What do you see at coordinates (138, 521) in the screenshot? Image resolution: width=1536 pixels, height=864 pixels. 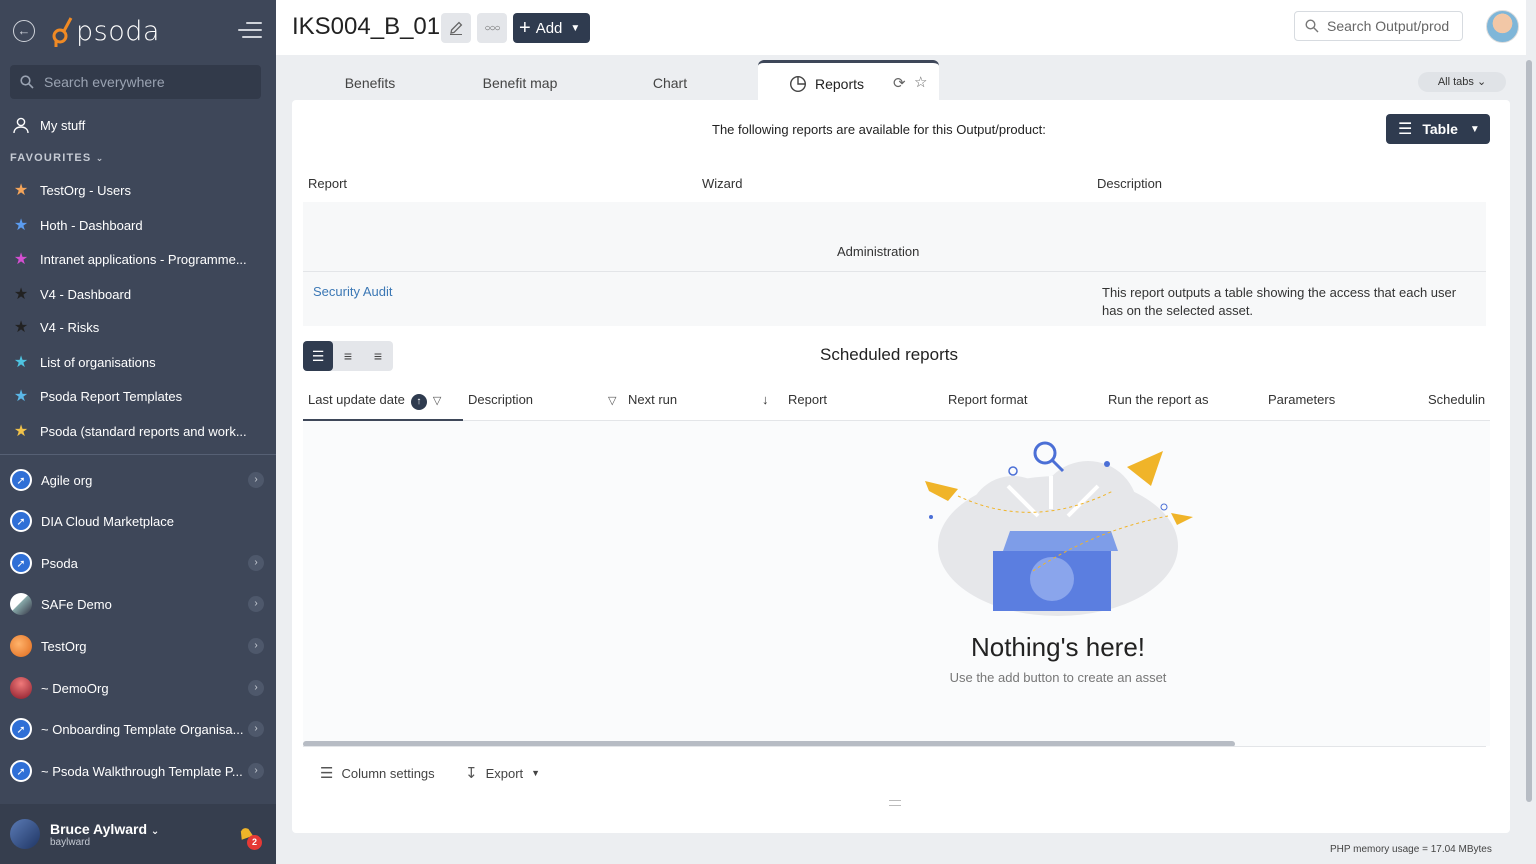 I see `org-item: ➚ DIA Cloud Marketplace` at bounding box center [138, 521].